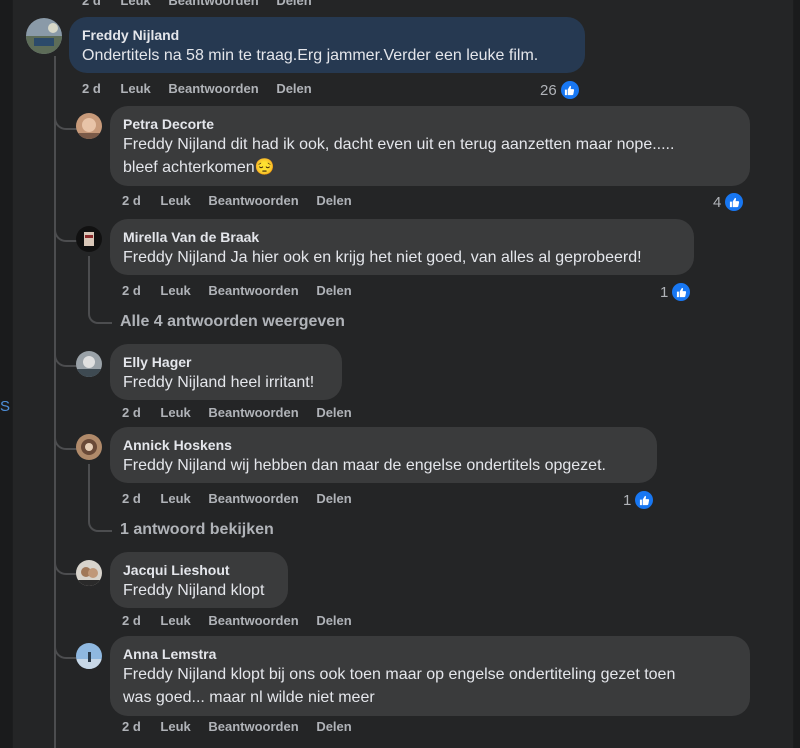  What do you see at coordinates (89, 239) in the screenshot?
I see `avatar-mirella-van-de-braak` at bounding box center [89, 239].